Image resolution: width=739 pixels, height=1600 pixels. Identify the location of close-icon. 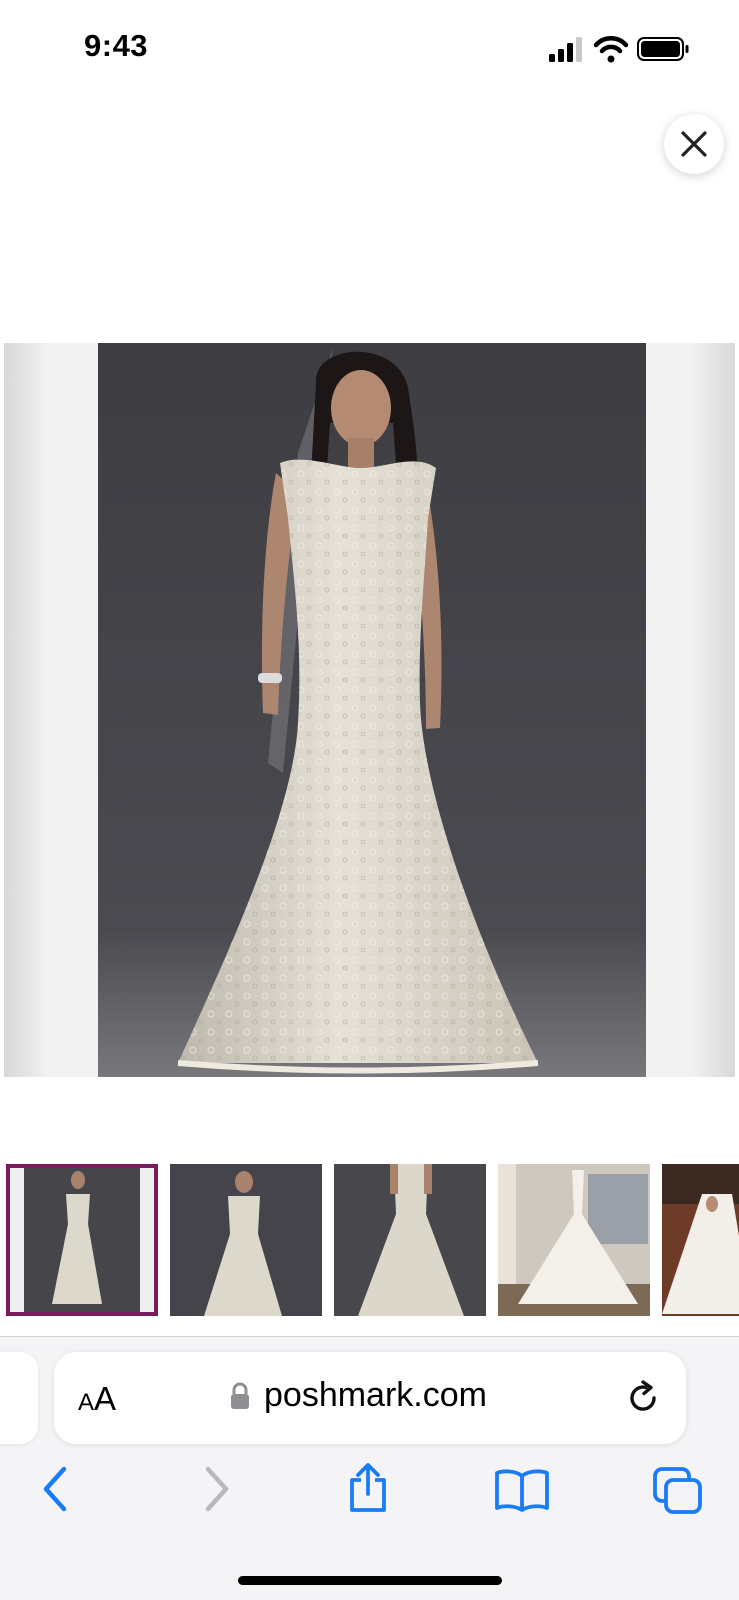
(694, 144).